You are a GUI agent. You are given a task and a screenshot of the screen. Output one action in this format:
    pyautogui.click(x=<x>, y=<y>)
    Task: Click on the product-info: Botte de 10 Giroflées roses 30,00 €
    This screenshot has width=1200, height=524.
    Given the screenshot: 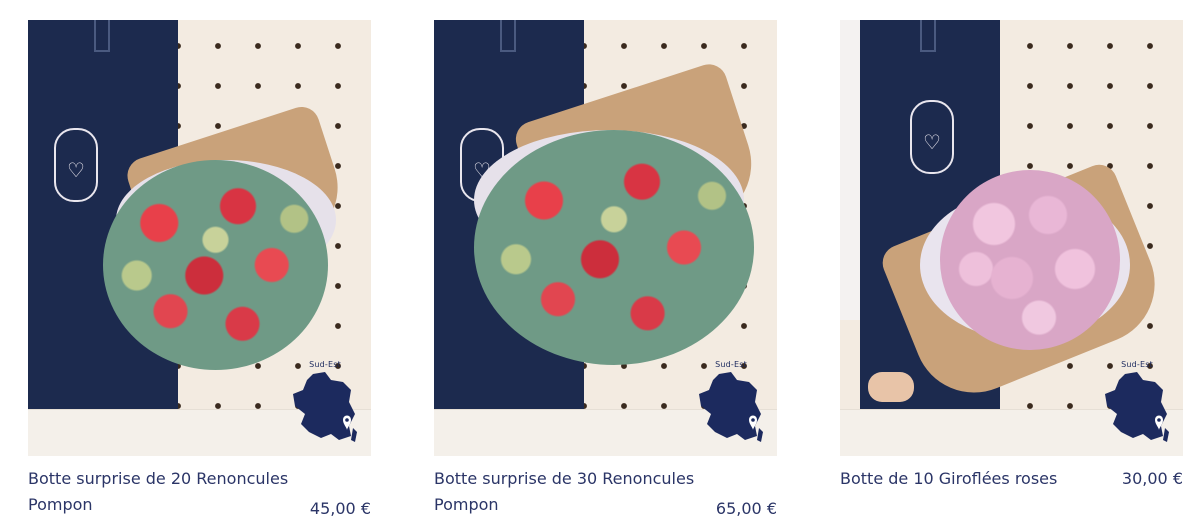 What is the action you would take?
    pyautogui.click(x=1011, y=494)
    